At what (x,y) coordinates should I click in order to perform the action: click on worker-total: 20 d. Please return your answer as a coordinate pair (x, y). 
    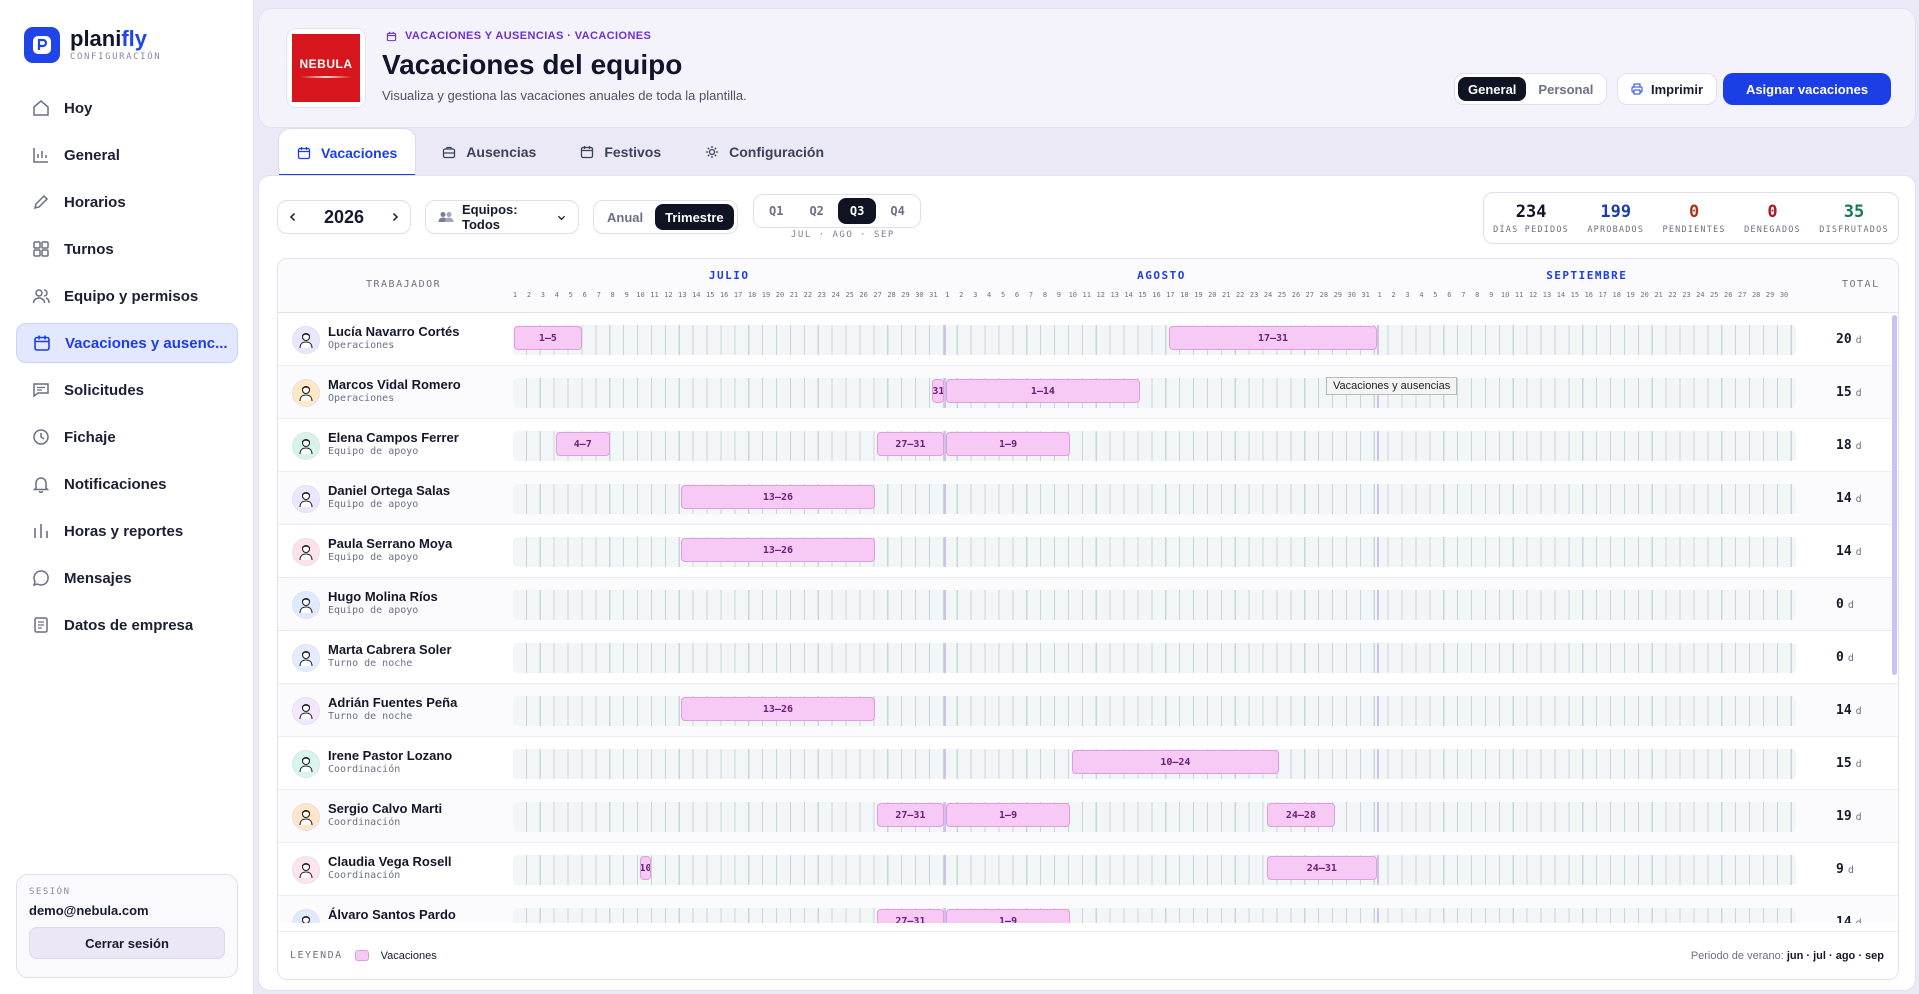
    Looking at the image, I should click on (1849, 339).